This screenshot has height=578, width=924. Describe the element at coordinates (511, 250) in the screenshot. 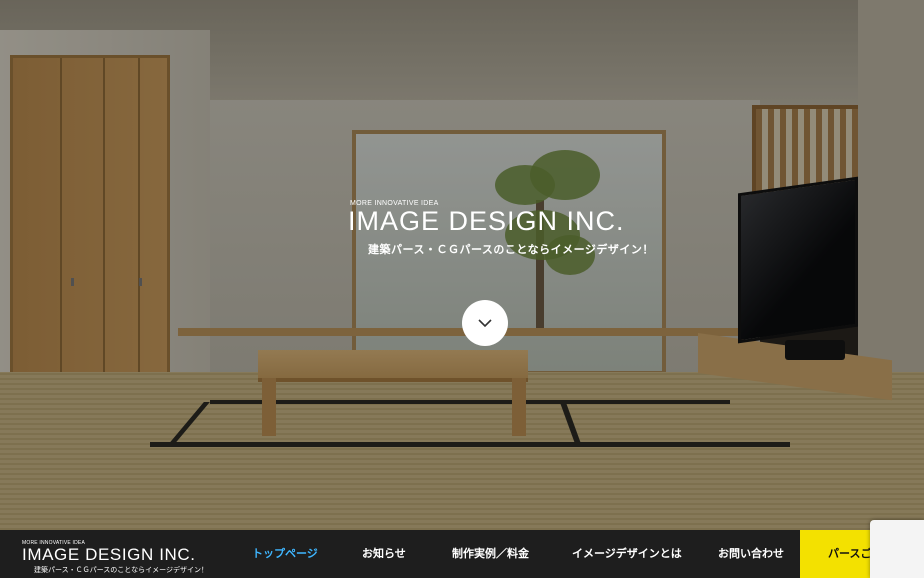

I see `hero-subtitle: 建築パース・ＣＧパースのことならイメージデザイン！` at that location.